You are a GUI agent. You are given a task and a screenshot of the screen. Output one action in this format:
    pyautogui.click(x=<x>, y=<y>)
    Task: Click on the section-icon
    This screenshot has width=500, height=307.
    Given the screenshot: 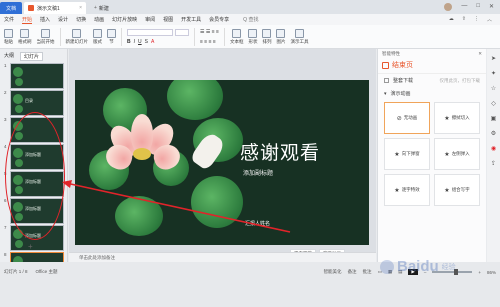 What is the action you would take?
    pyautogui.click(x=111, y=33)
    